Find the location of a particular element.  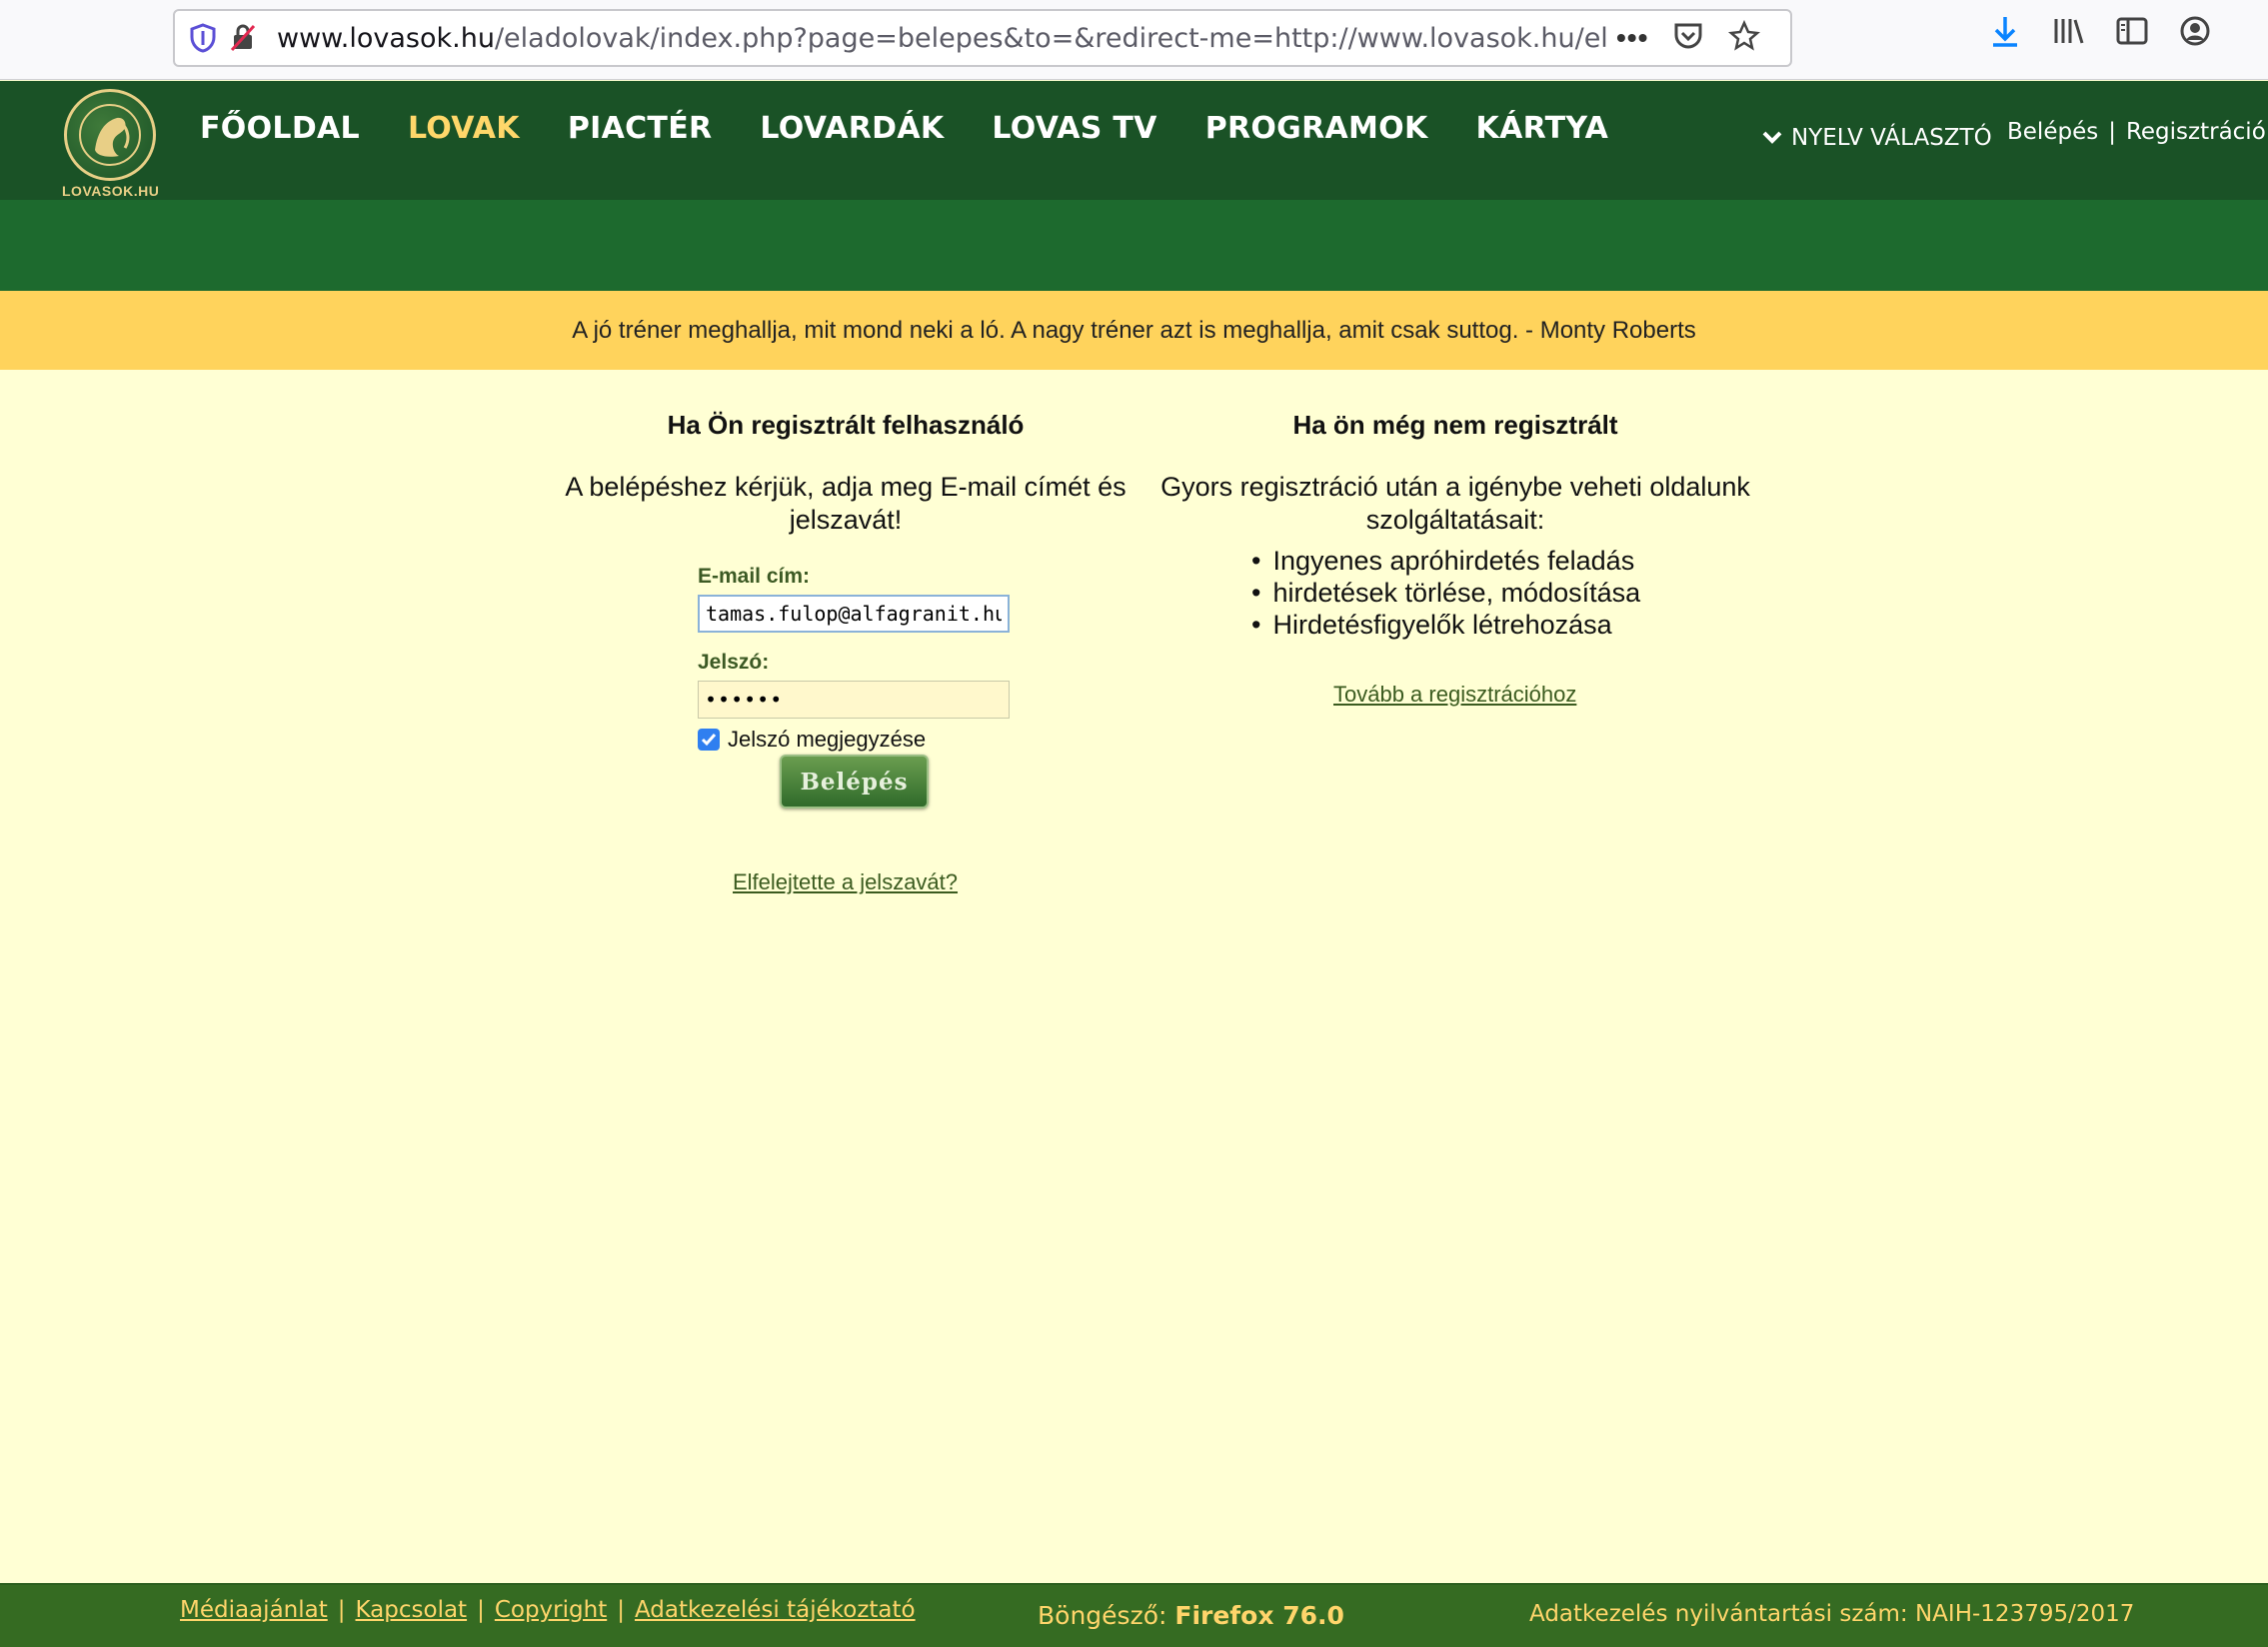

sidebar-icon is located at coordinates (2132, 34).